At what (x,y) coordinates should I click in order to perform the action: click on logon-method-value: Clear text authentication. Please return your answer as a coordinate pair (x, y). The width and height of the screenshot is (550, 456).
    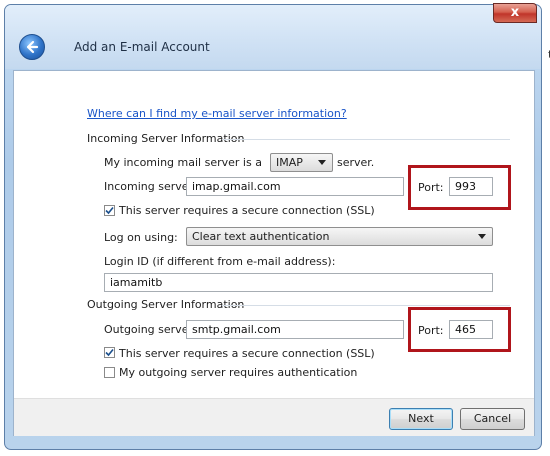
    Looking at the image, I should click on (261, 236).